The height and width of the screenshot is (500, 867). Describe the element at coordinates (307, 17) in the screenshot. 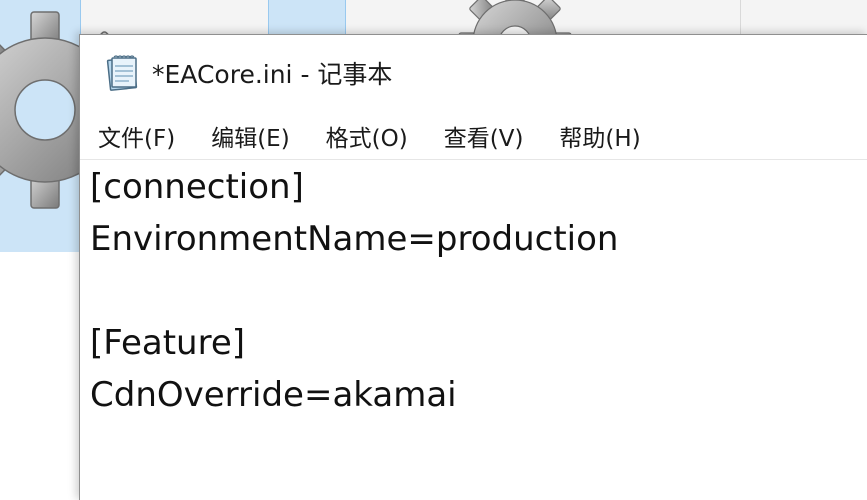

I see `selected-column-header` at that location.